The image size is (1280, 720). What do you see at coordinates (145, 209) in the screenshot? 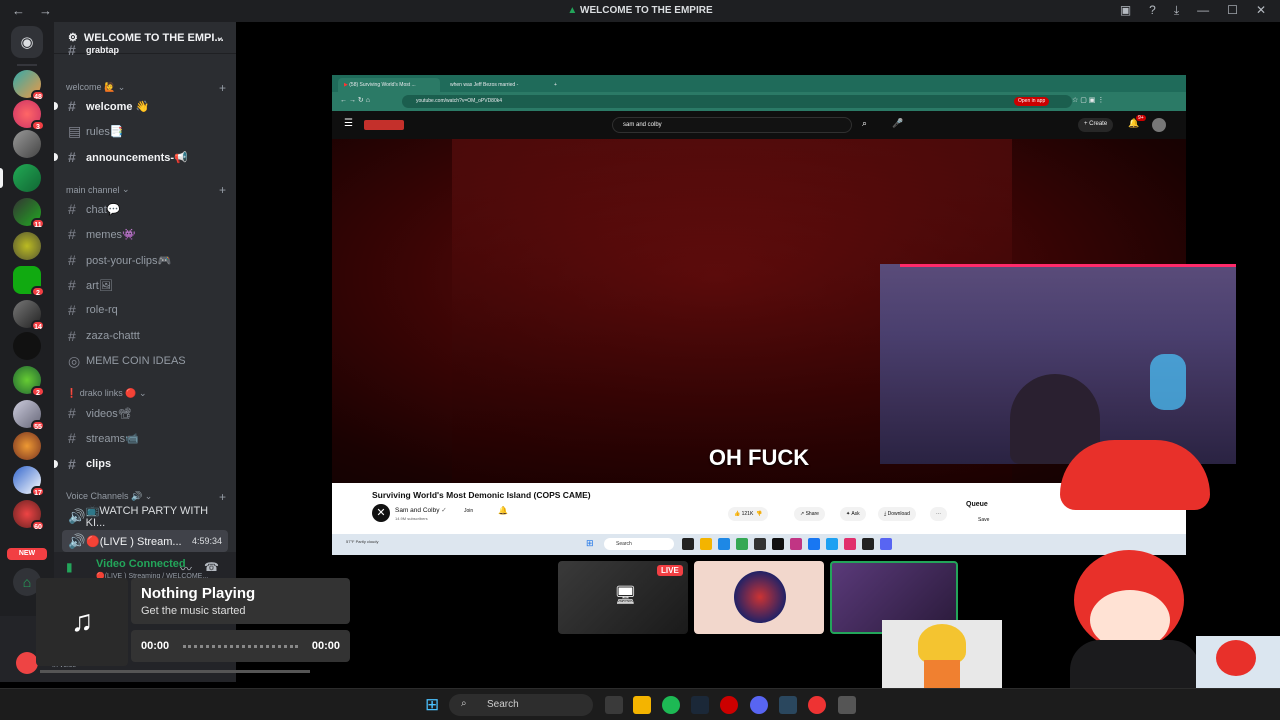
I see `channel-chat: # chat💬` at bounding box center [145, 209].